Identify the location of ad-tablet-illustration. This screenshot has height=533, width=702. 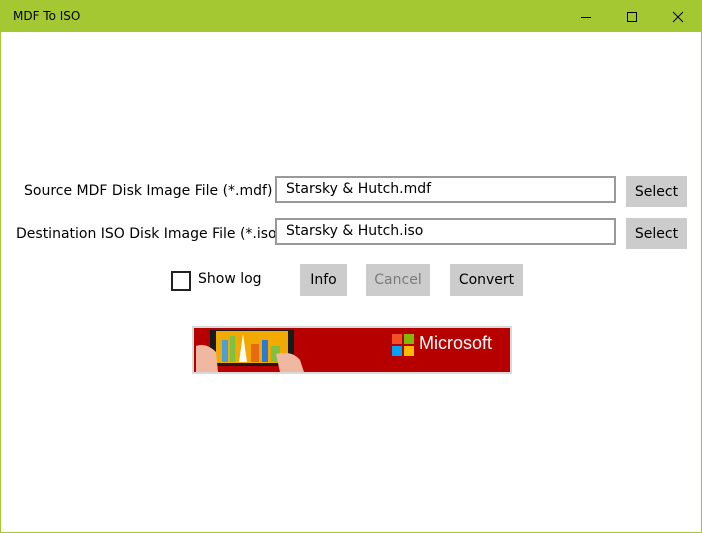
(250, 351).